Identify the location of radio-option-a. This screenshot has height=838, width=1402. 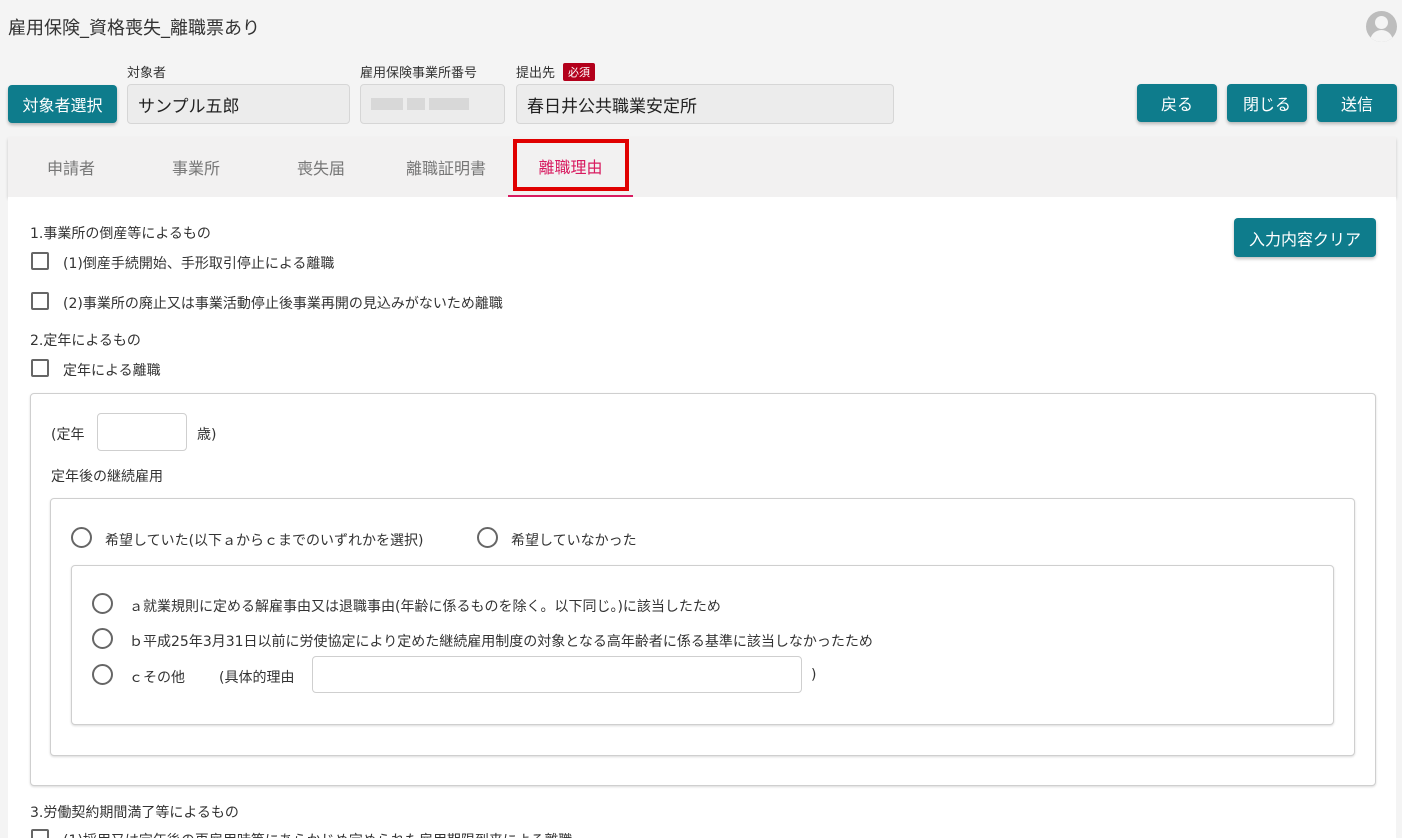
(102, 603).